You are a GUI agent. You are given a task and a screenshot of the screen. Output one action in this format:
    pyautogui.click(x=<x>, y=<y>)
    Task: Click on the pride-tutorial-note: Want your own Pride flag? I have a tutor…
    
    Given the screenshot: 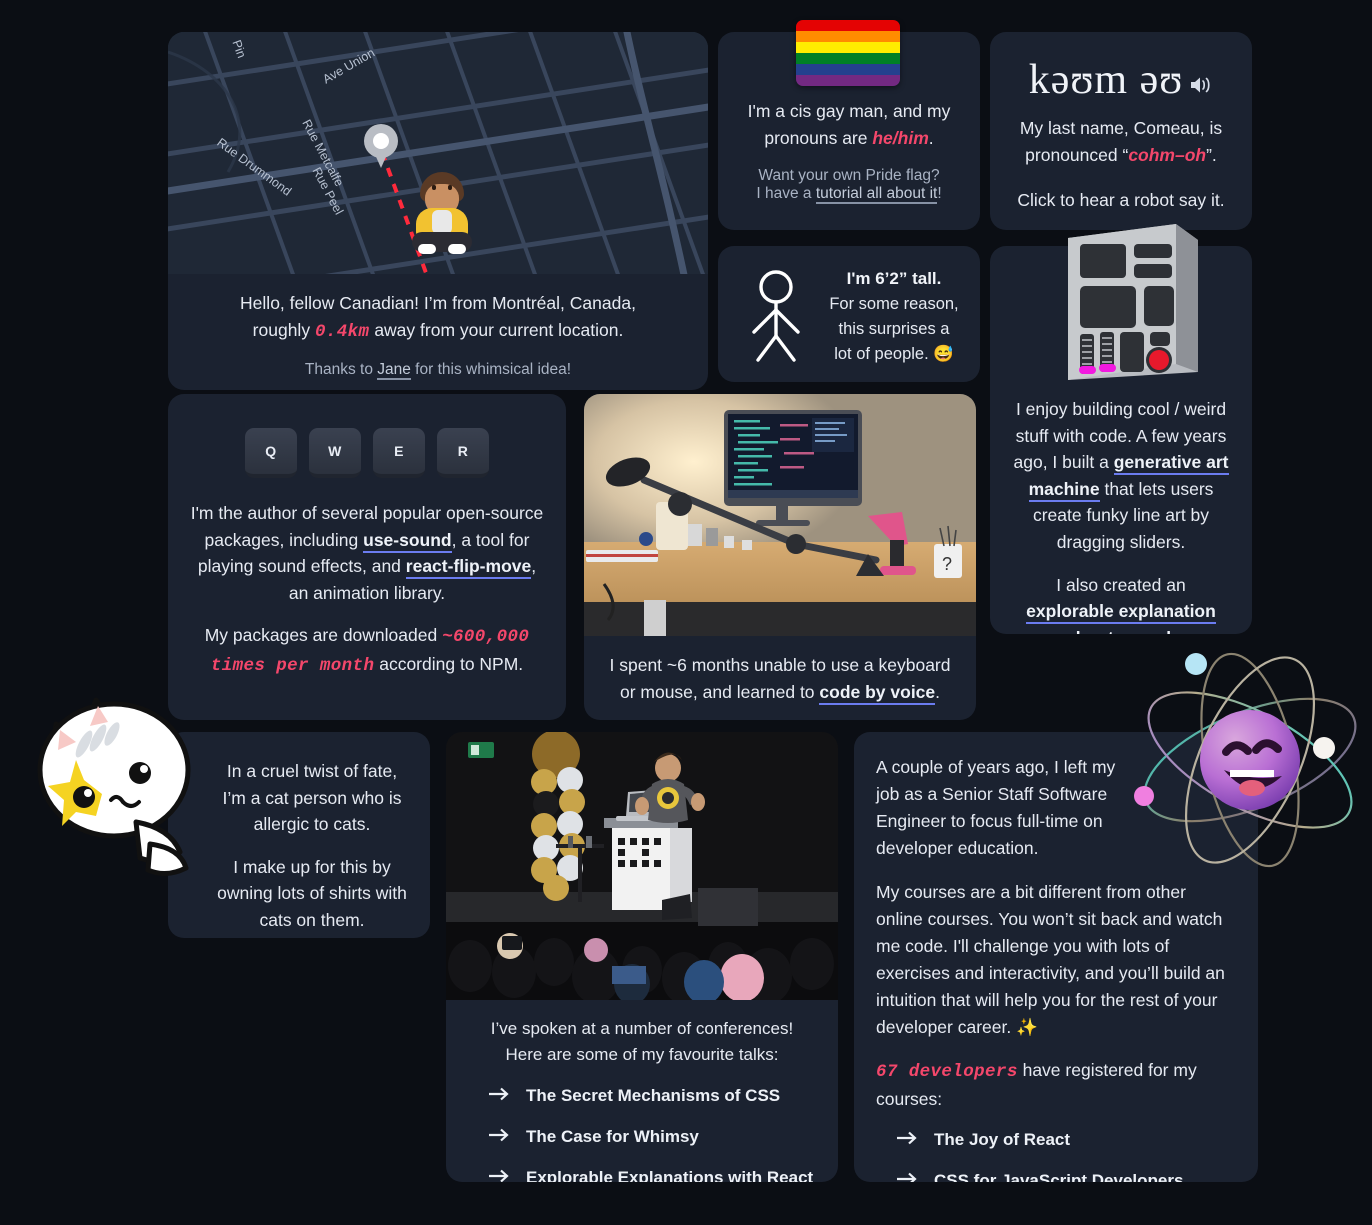 What is the action you would take?
    pyautogui.click(x=849, y=186)
    